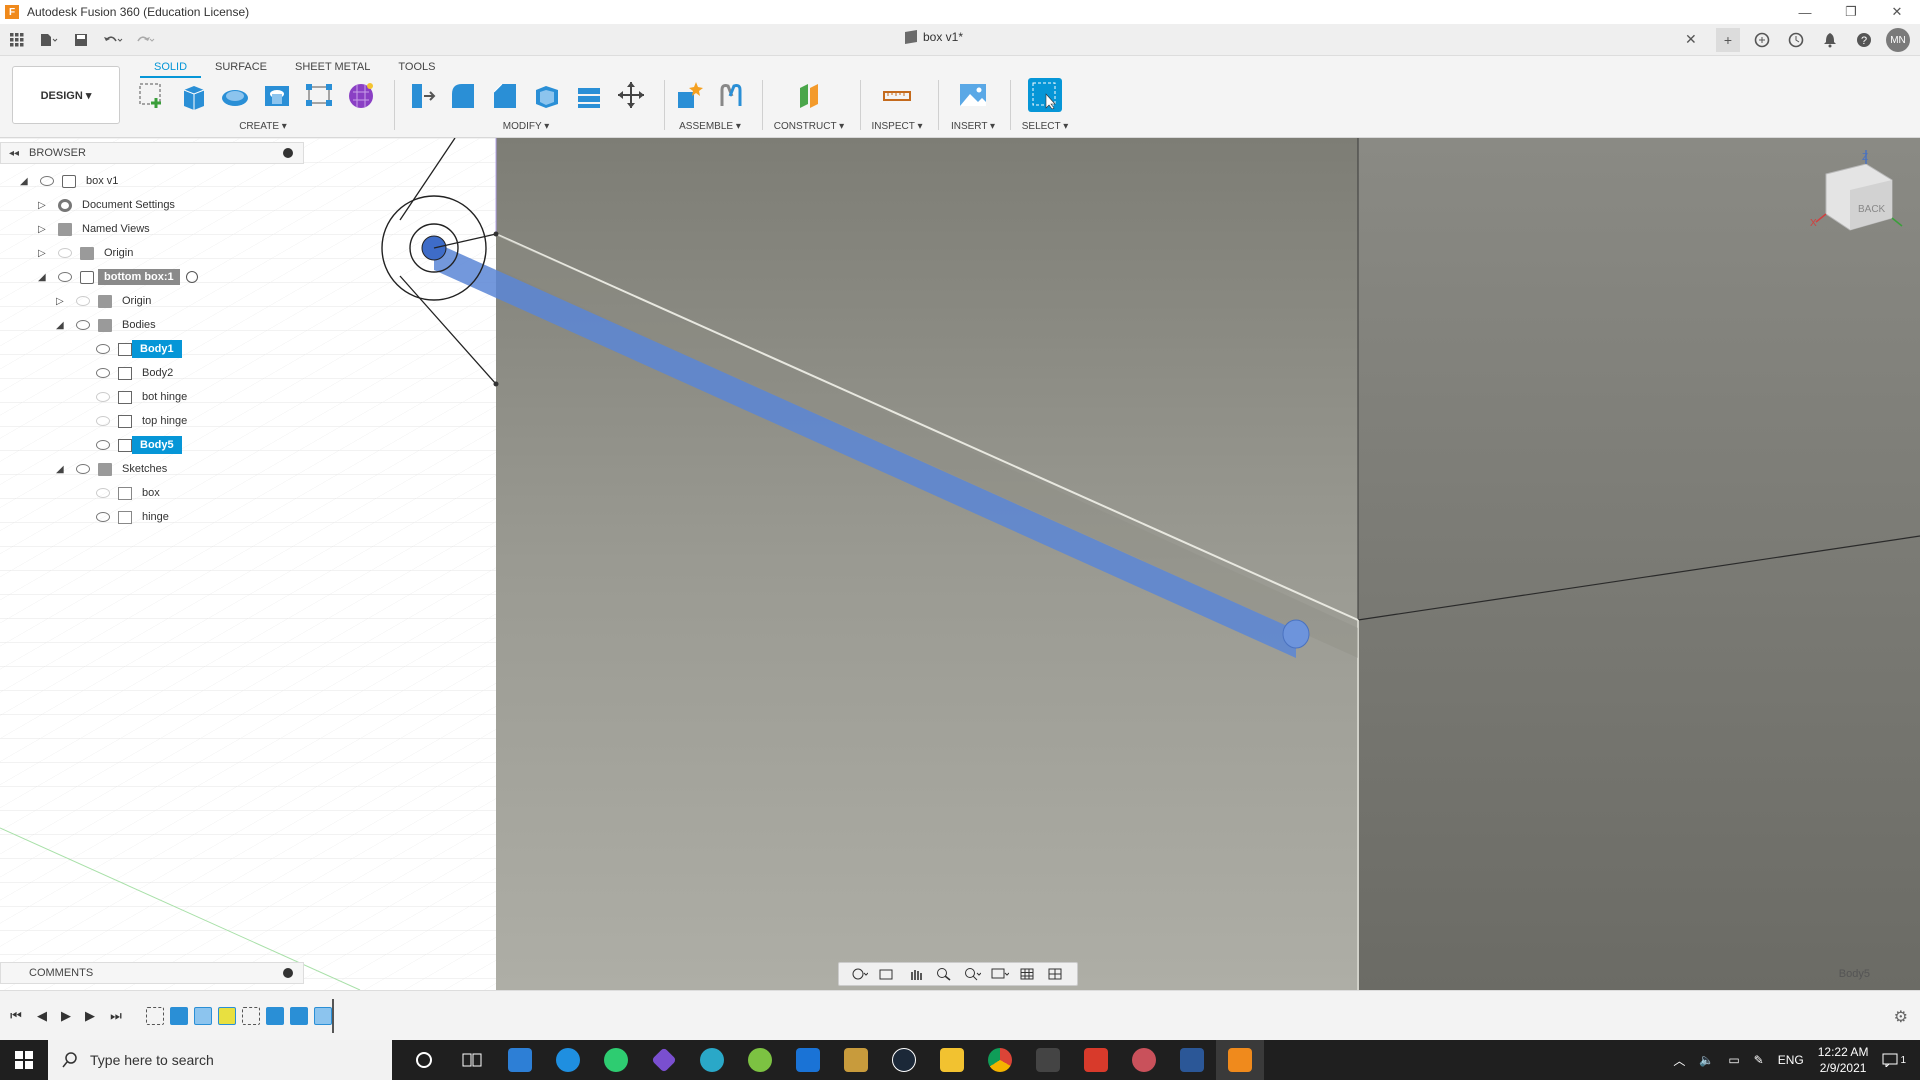 The image size is (1920, 1080). I want to click on data-panel-grid-icon, so click(17, 40).